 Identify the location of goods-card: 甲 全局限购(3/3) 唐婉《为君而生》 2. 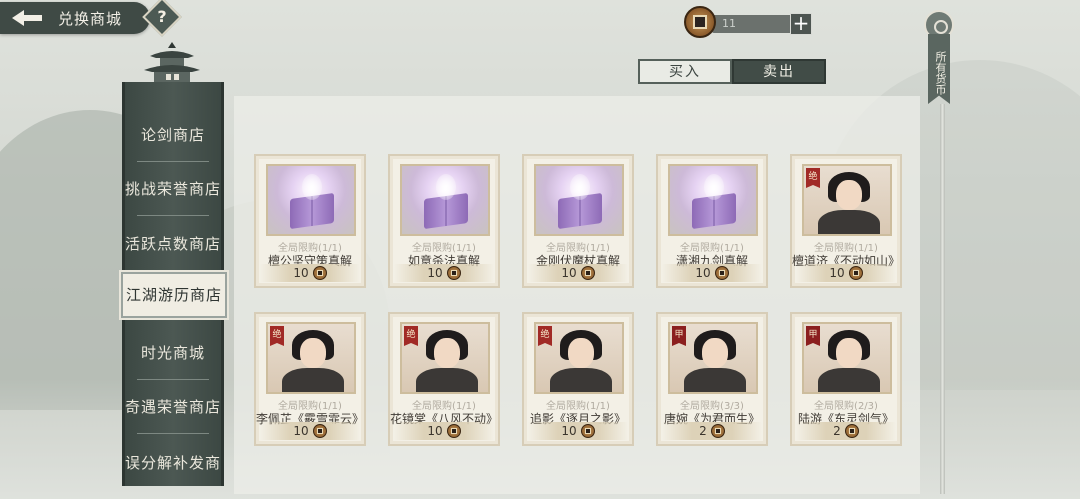
(712, 379).